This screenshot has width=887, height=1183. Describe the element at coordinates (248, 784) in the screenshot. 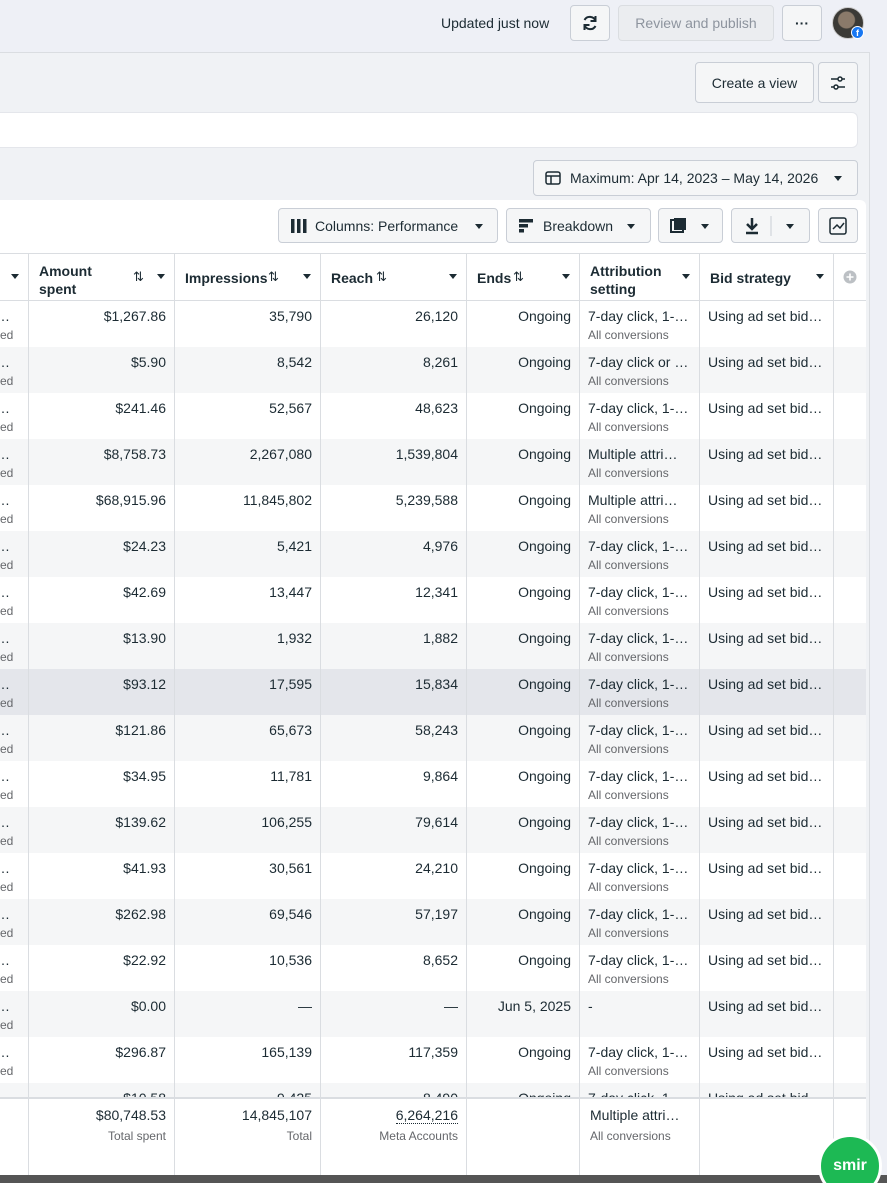

I see `table-cell-impressions: 11,781` at that location.